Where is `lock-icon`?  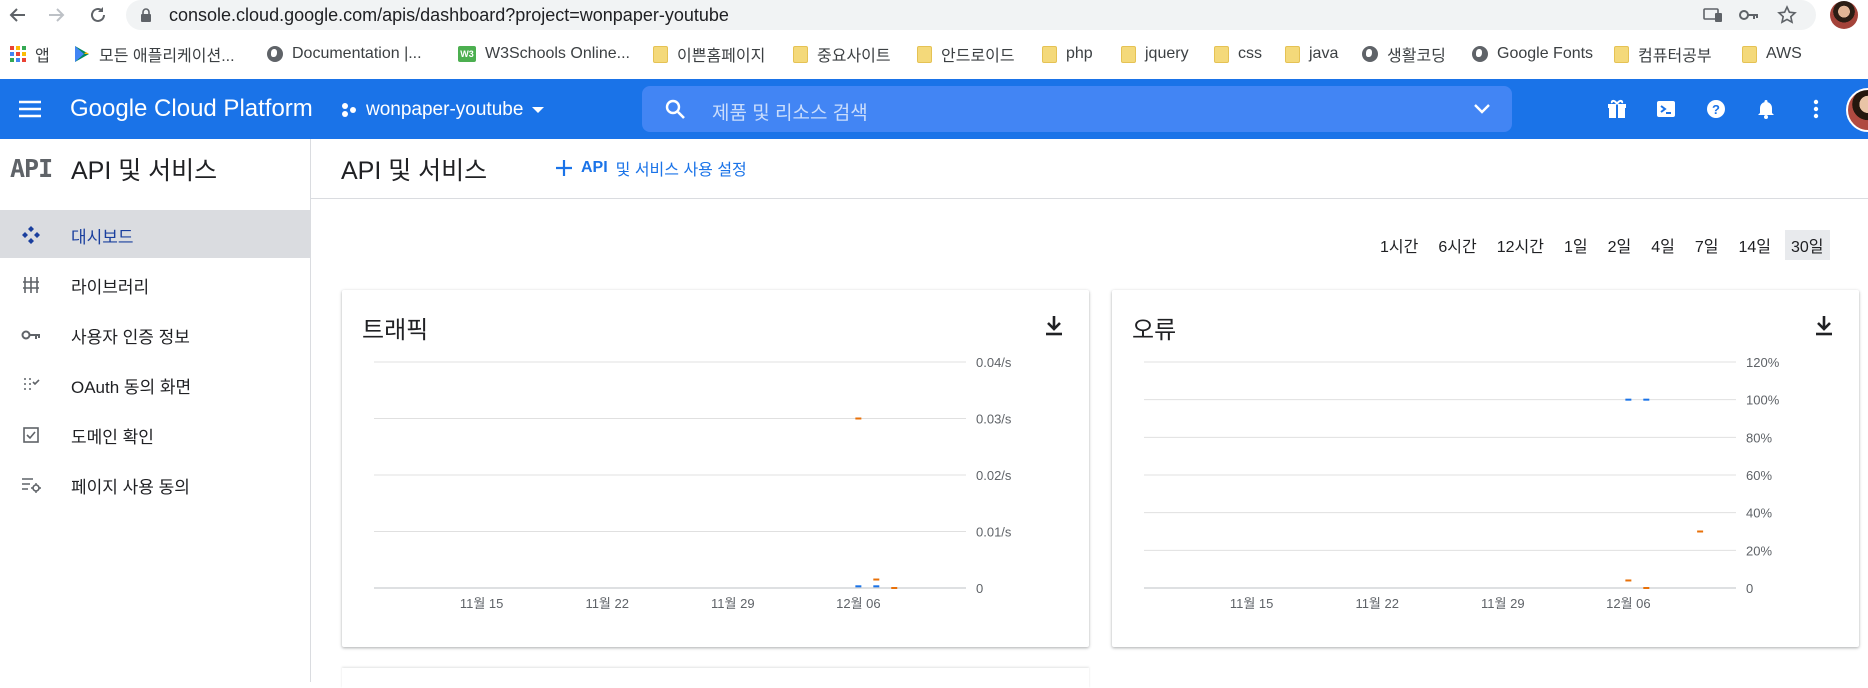
lock-icon is located at coordinates (146, 17).